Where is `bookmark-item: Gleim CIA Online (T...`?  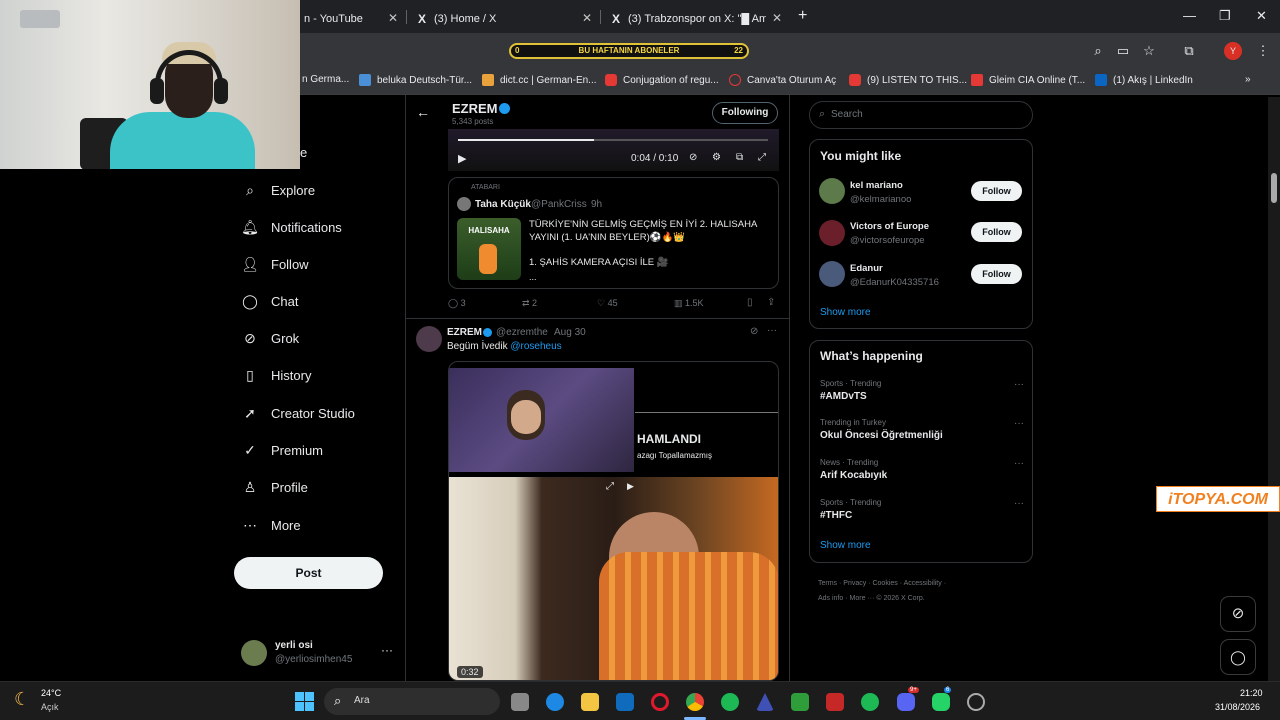 bookmark-item: Gleim CIA Online (T... is located at coordinates (1028, 80).